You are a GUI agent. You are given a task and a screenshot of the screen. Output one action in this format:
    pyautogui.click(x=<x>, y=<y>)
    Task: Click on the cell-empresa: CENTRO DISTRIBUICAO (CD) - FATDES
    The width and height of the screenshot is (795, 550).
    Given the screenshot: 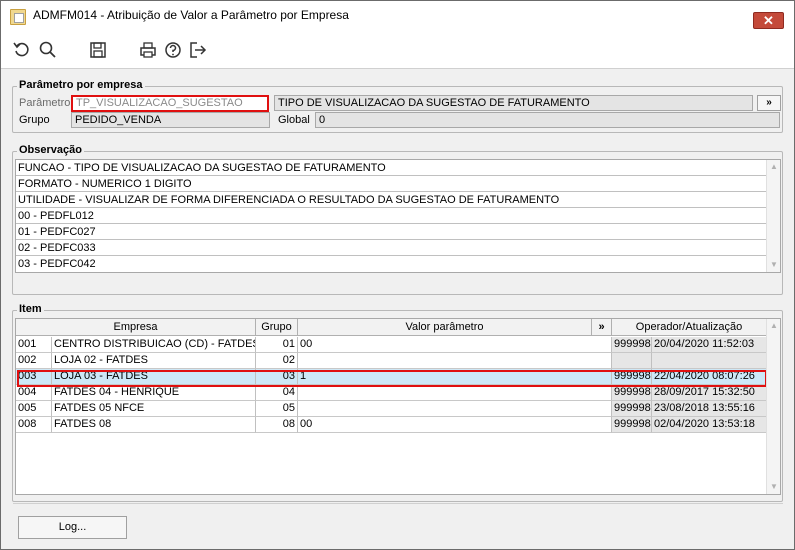 What is the action you would take?
    pyautogui.click(x=154, y=345)
    